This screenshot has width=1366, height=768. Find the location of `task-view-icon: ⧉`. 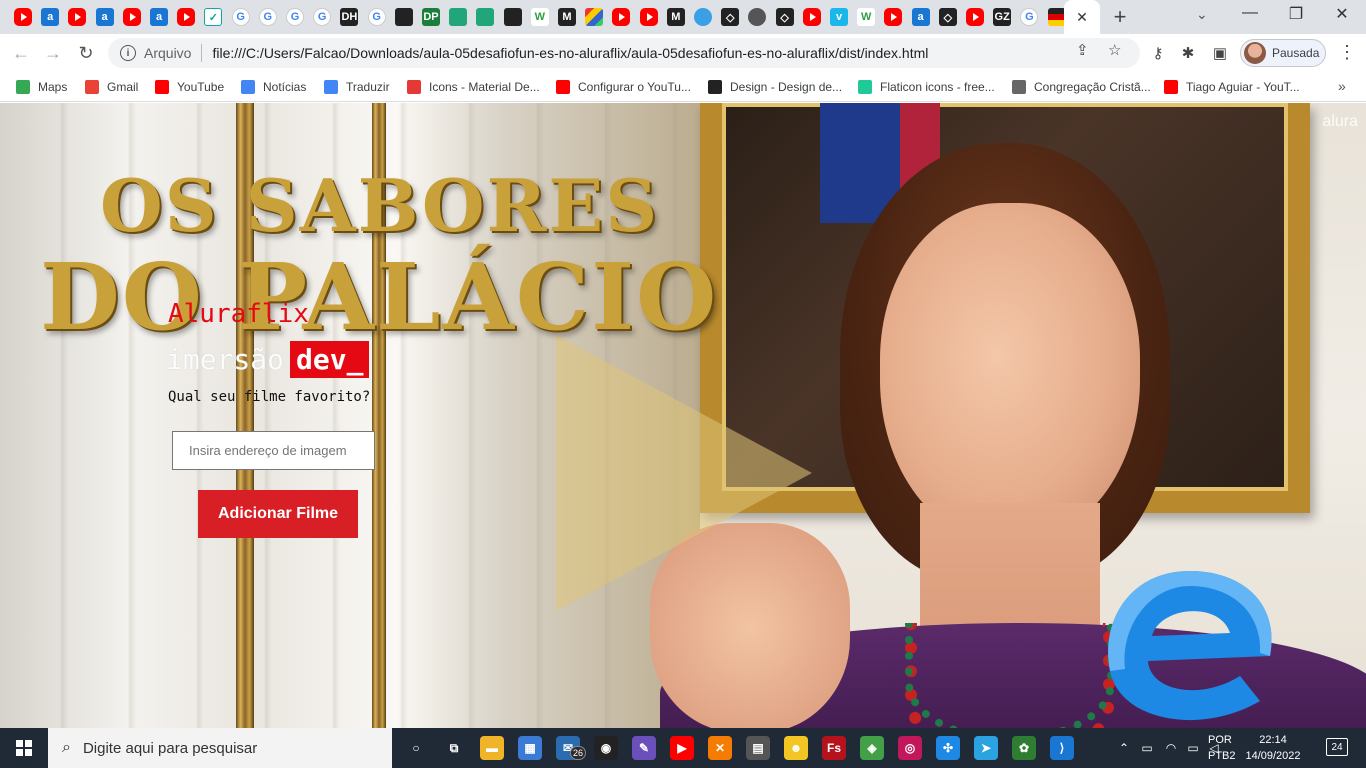

task-view-icon: ⧉ is located at coordinates (454, 748).